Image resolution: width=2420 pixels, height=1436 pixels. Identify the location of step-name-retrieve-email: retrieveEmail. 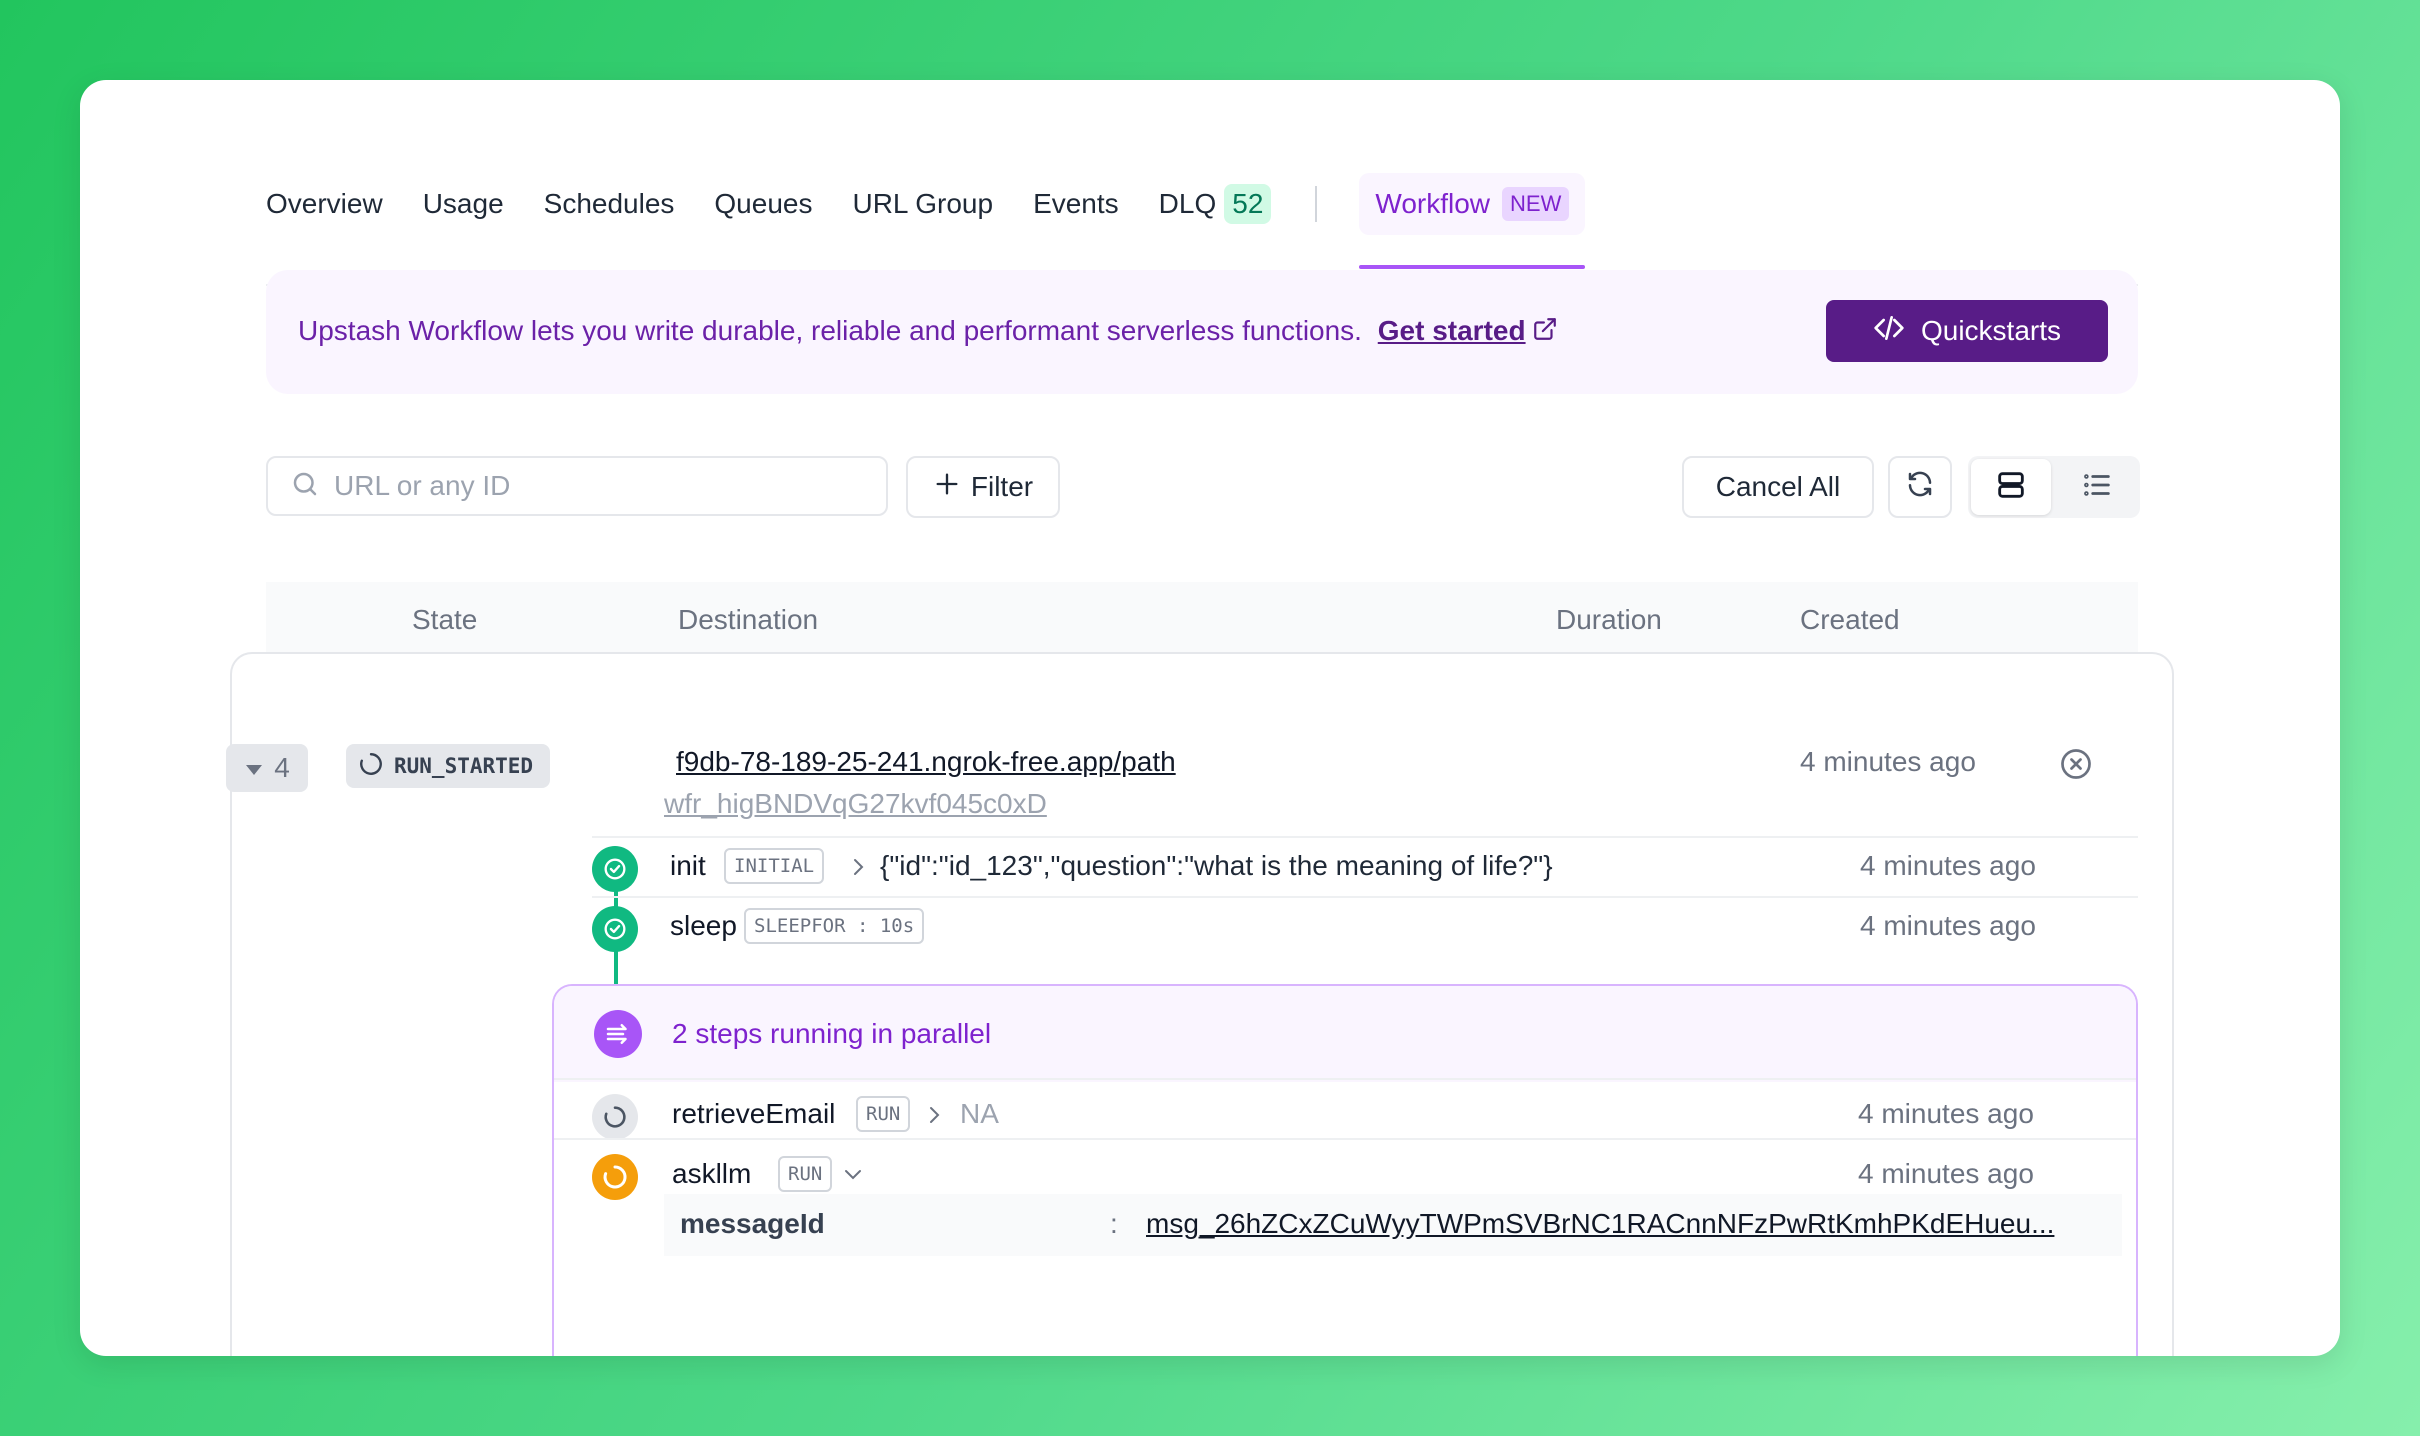
(754, 1113).